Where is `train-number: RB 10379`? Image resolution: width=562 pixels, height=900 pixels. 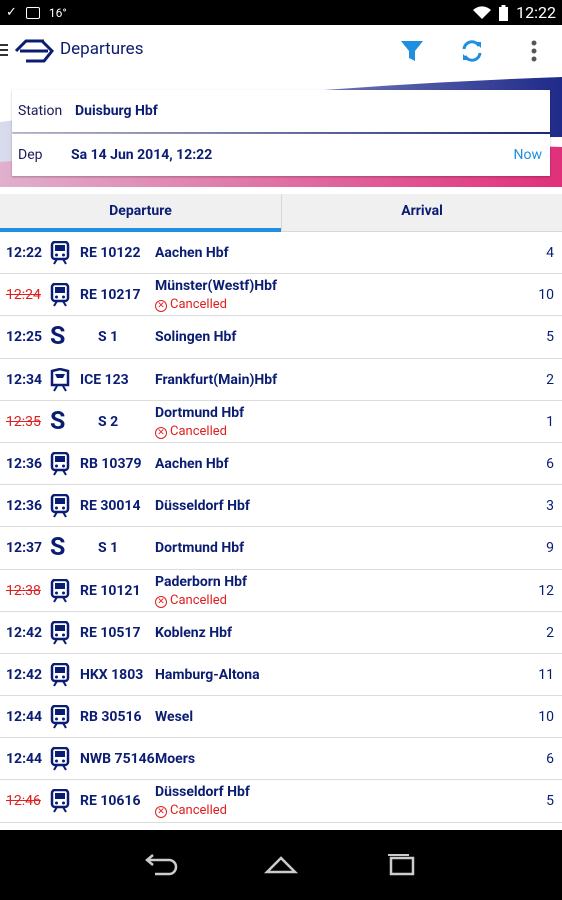
train-number: RB 10379 is located at coordinates (111, 463).